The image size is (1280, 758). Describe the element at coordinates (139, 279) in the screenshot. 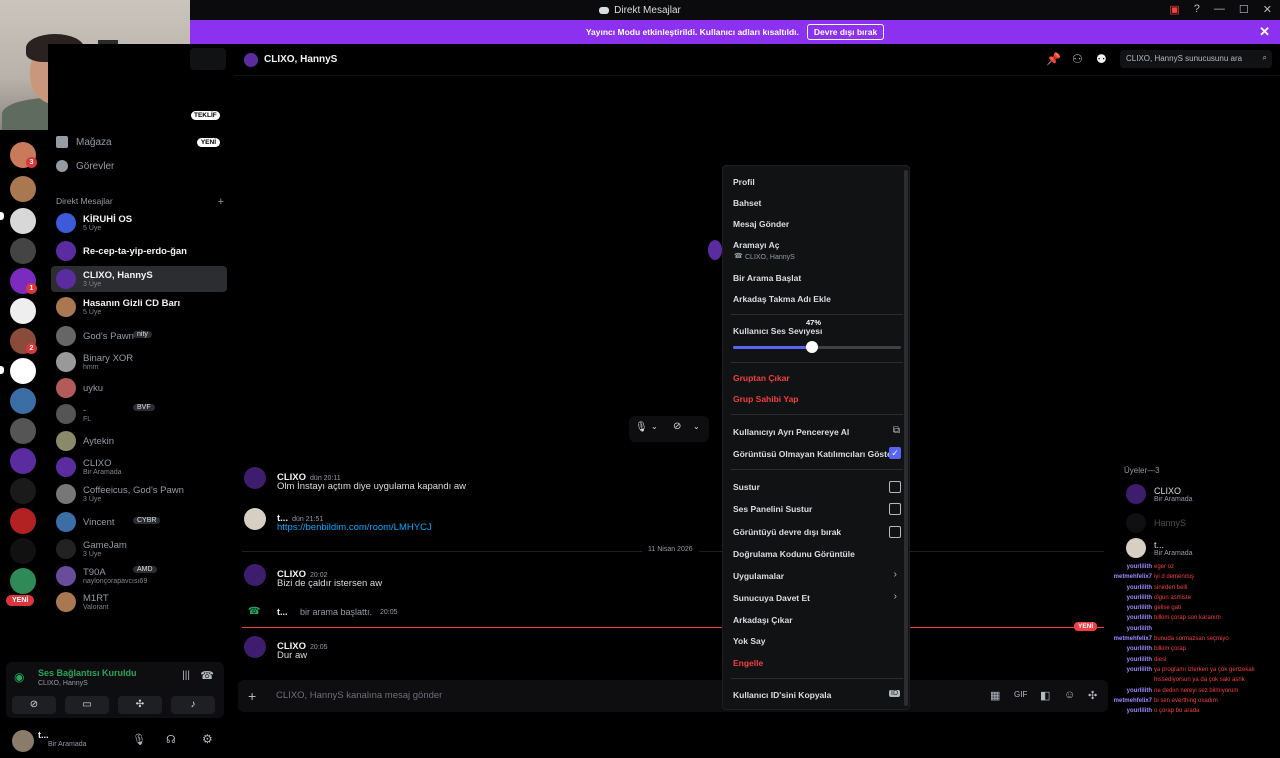

I see `dm-item: CLIXO, HannyS 3 Üye` at that location.